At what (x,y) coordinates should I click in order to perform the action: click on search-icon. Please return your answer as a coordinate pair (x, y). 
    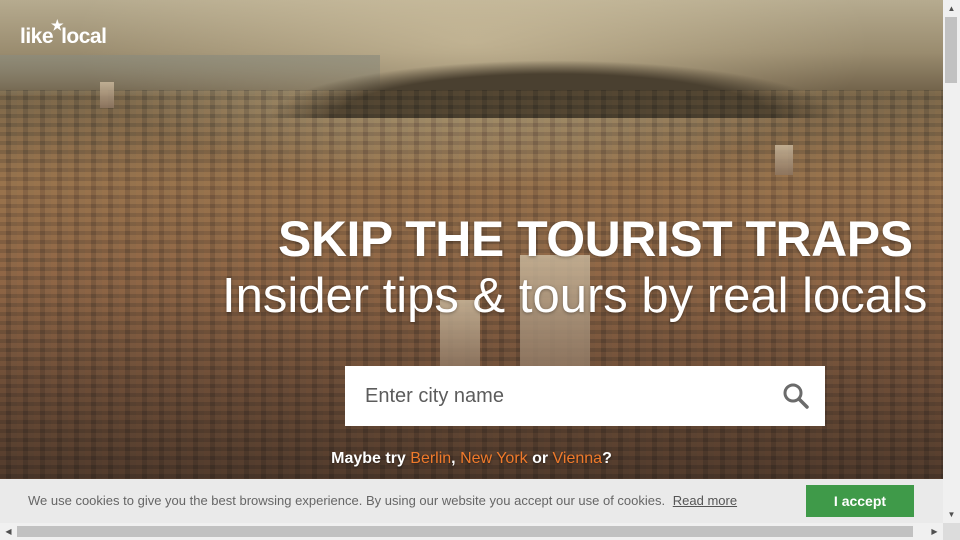
    Looking at the image, I should click on (796, 396).